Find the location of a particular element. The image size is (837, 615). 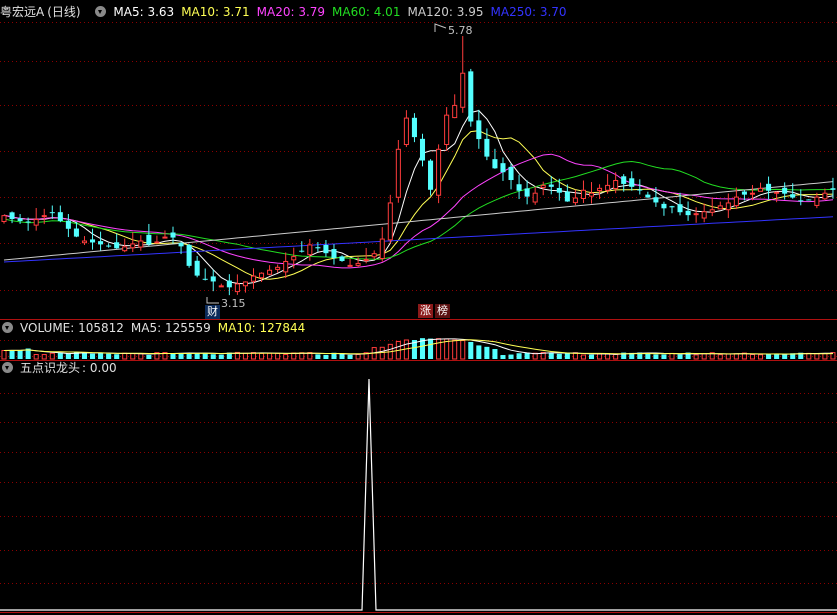

volume-dropdown-icon is located at coordinates (7, 327).